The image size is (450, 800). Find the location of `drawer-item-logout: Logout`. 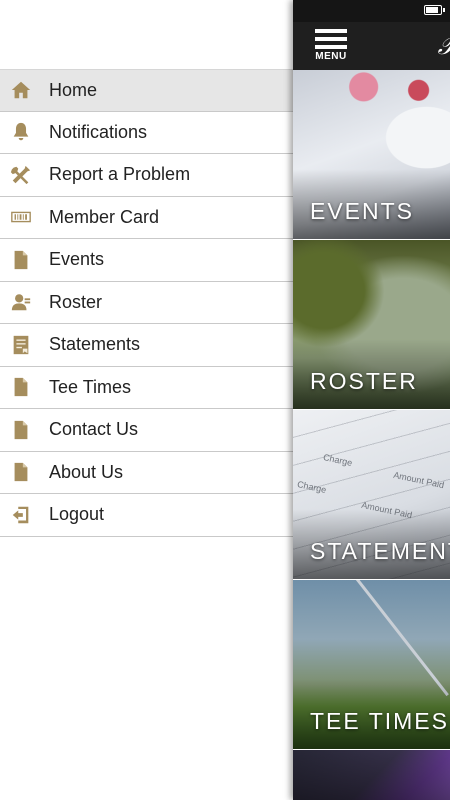

drawer-item-logout: Logout is located at coordinates (146, 515).